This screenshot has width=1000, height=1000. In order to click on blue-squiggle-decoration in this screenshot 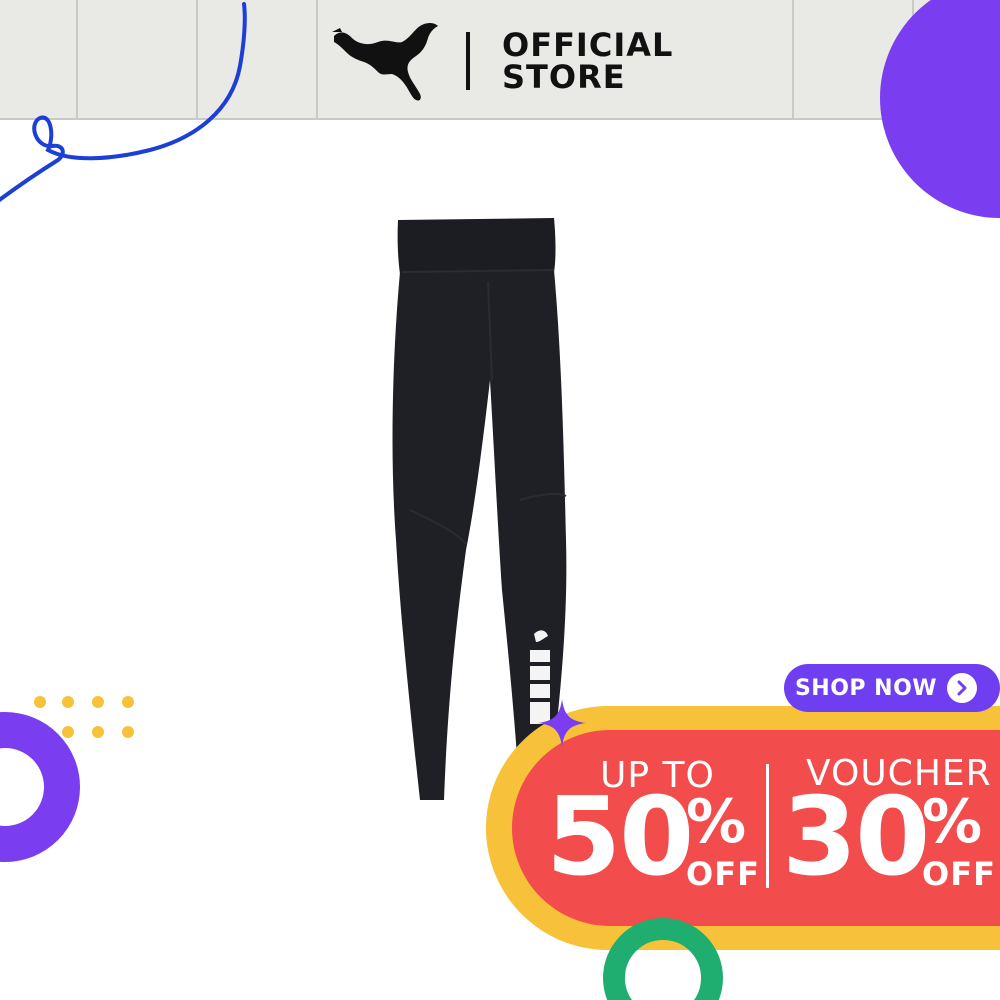, I will do `click(123, 102)`.